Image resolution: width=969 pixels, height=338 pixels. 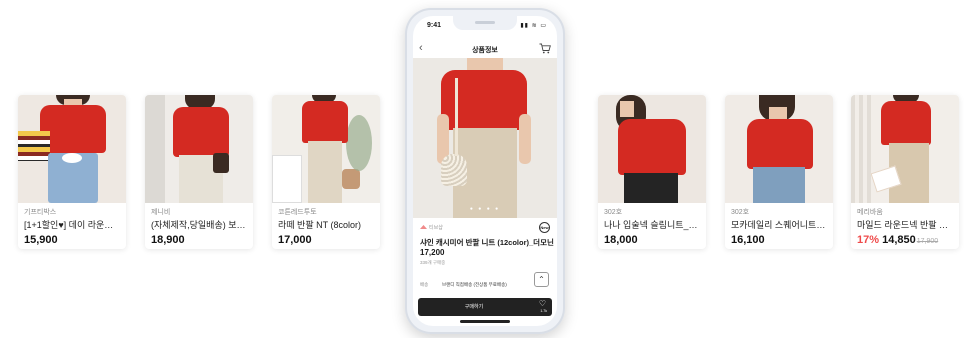 I want to click on discount-rate: 17%, so click(x=868, y=240).